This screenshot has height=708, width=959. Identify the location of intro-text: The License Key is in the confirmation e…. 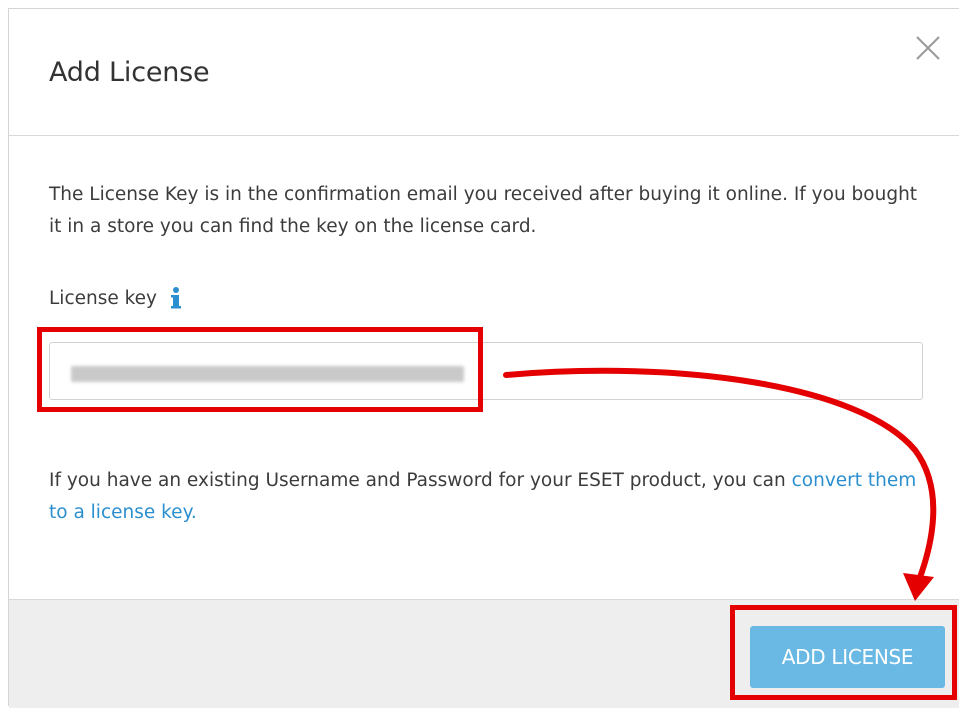
(483, 210).